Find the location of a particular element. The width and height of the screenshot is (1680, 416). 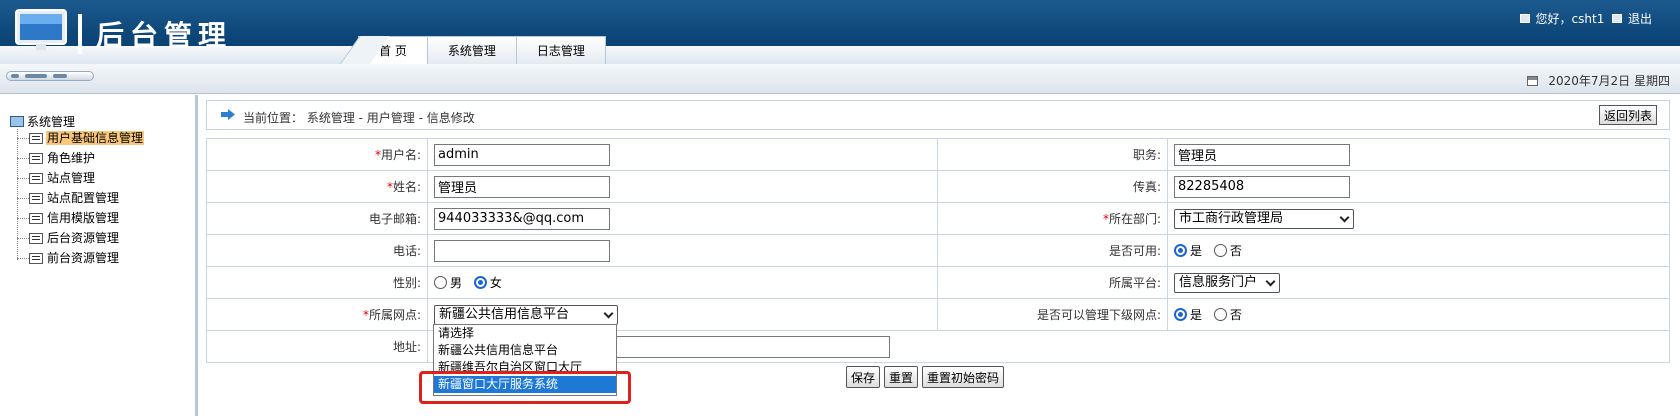

address-label: 地址: is located at coordinates (317, 346).